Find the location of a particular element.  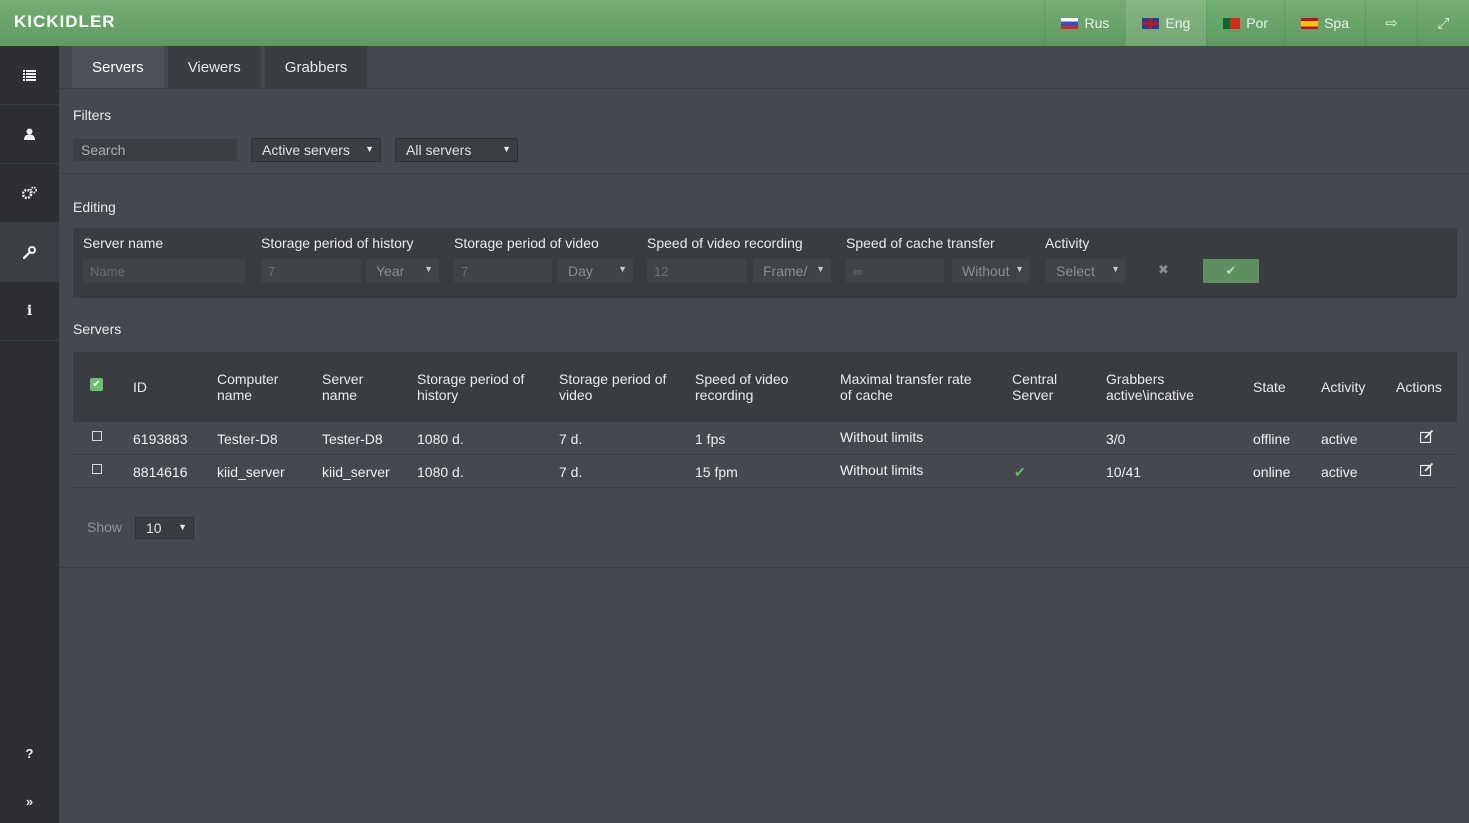

top-bar: KICKIDLER Rus Eng Por Spa ⇨ ⤢ is located at coordinates (734, 23).